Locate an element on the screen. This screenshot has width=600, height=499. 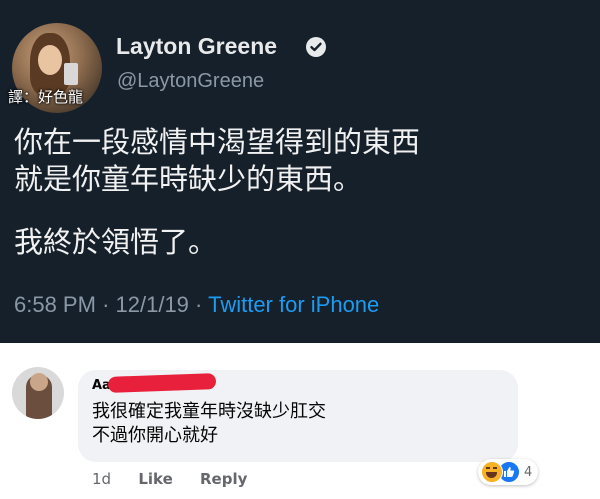
comment-actions: 1d Like Reply is located at coordinates (180, 479).